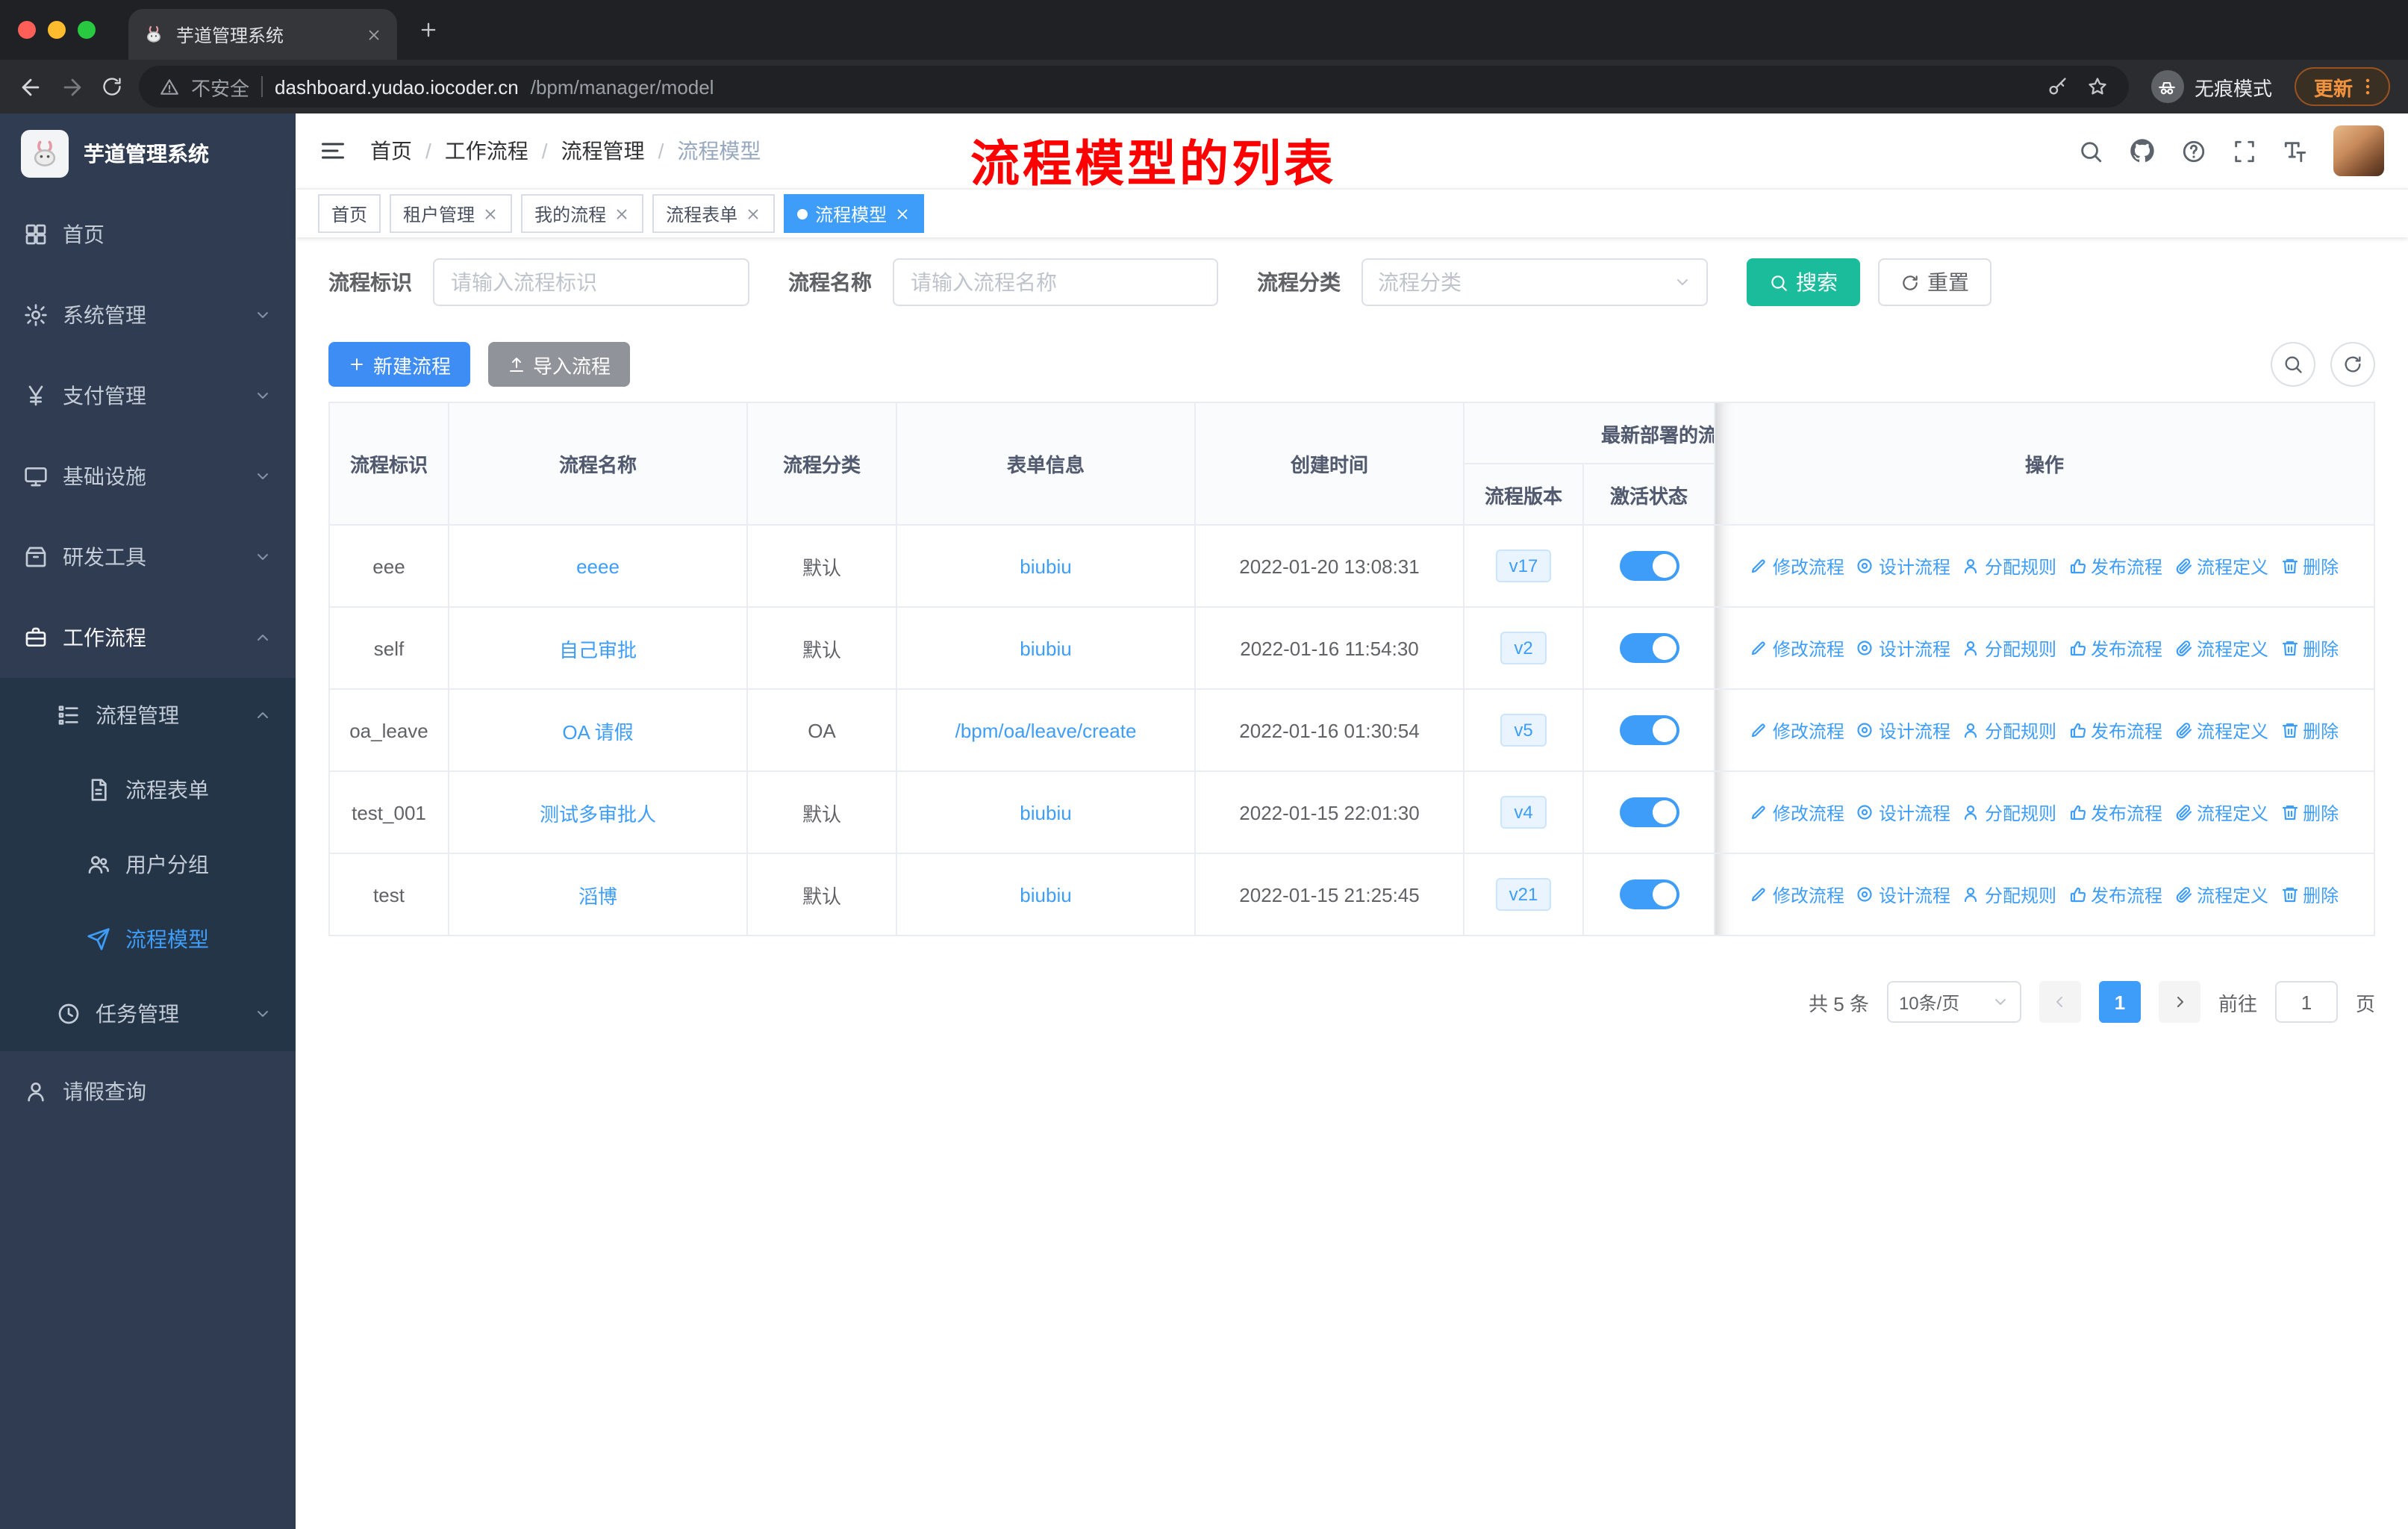 Image resolution: width=2408 pixels, height=1529 pixels. What do you see at coordinates (148, 864) in the screenshot?
I see `sidebar-item-user-group: 用户分组` at bounding box center [148, 864].